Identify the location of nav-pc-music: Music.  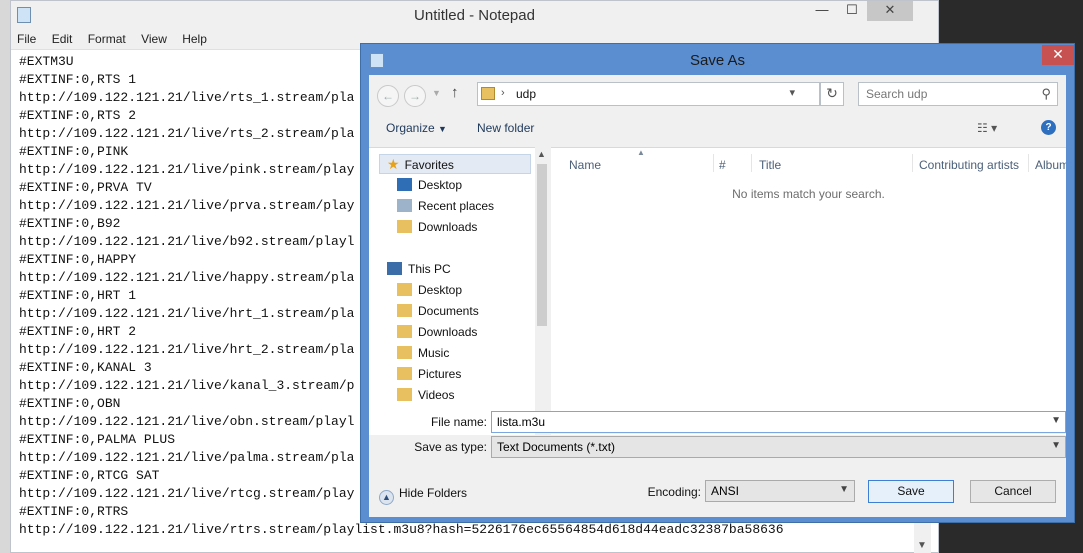
(423, 353).